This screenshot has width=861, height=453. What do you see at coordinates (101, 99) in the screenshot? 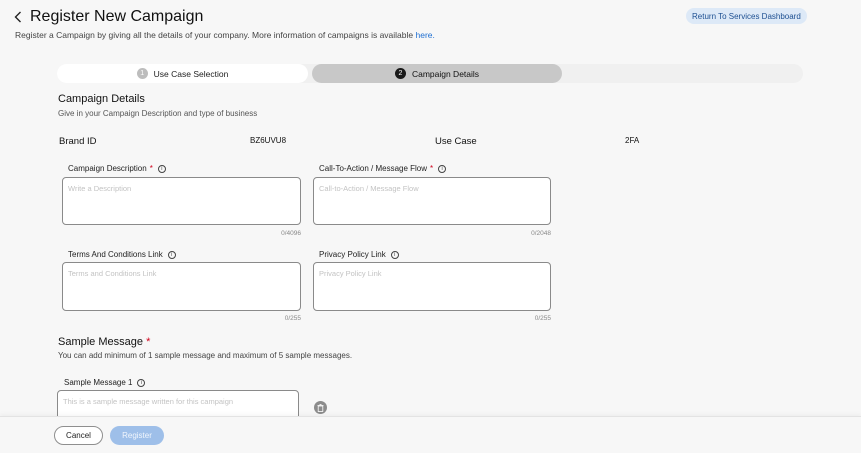
I see `section-title: Campaign Details` at bounding box center [101, 99].